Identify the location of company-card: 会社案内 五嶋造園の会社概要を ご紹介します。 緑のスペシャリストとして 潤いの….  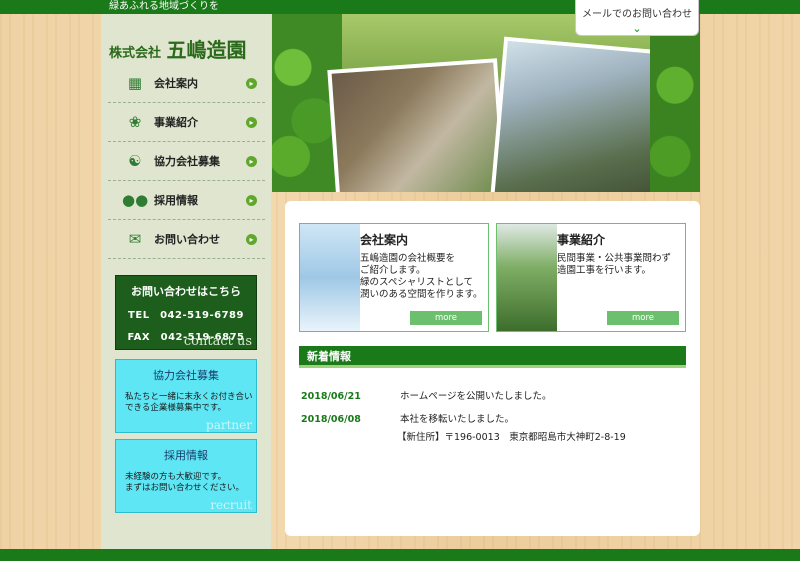
(394, 277).